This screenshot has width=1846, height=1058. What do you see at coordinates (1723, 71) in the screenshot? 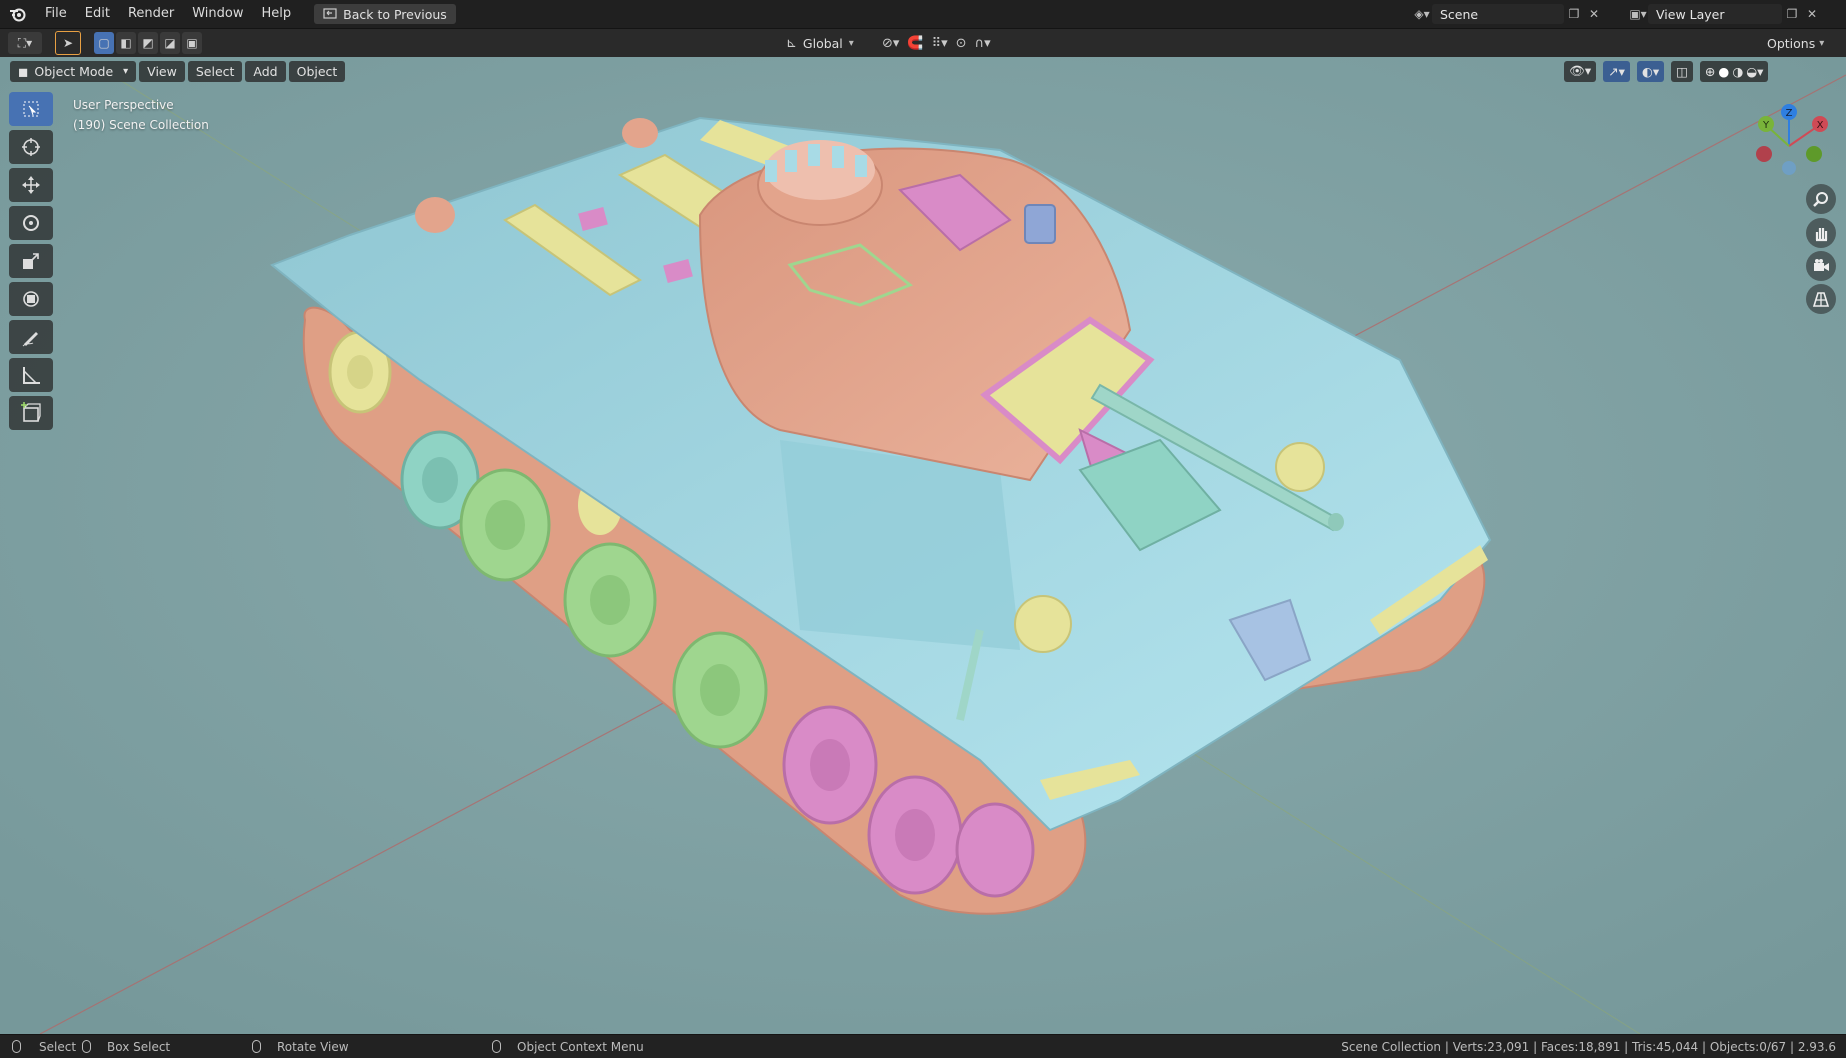
I see `solid-shading-icon: ●` at bounding box center [1723, 71].